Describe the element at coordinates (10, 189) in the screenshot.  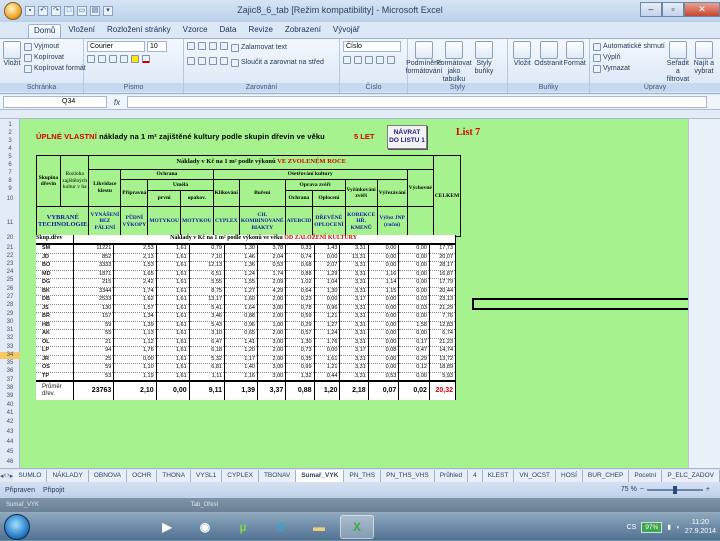
I see `row-number: 9` at that location.